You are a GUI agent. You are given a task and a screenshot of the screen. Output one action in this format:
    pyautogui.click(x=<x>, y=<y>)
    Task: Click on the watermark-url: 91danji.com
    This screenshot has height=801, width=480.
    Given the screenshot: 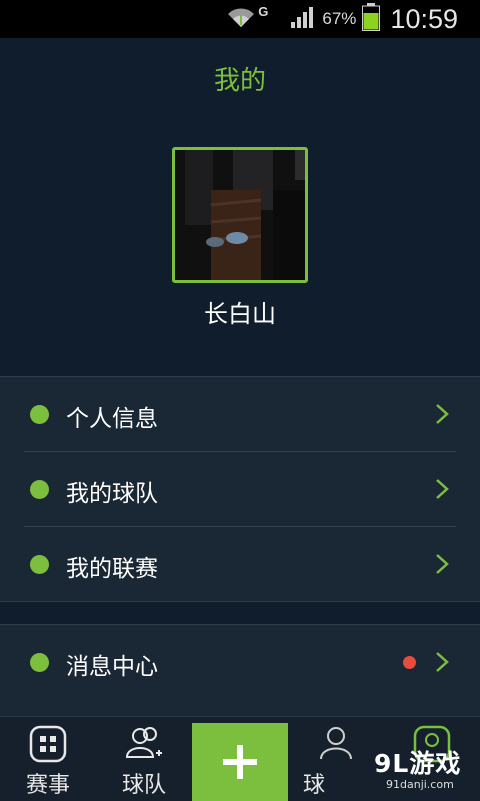 What is the action you would take?
    pyautogui.click(x=420, y=784)
    